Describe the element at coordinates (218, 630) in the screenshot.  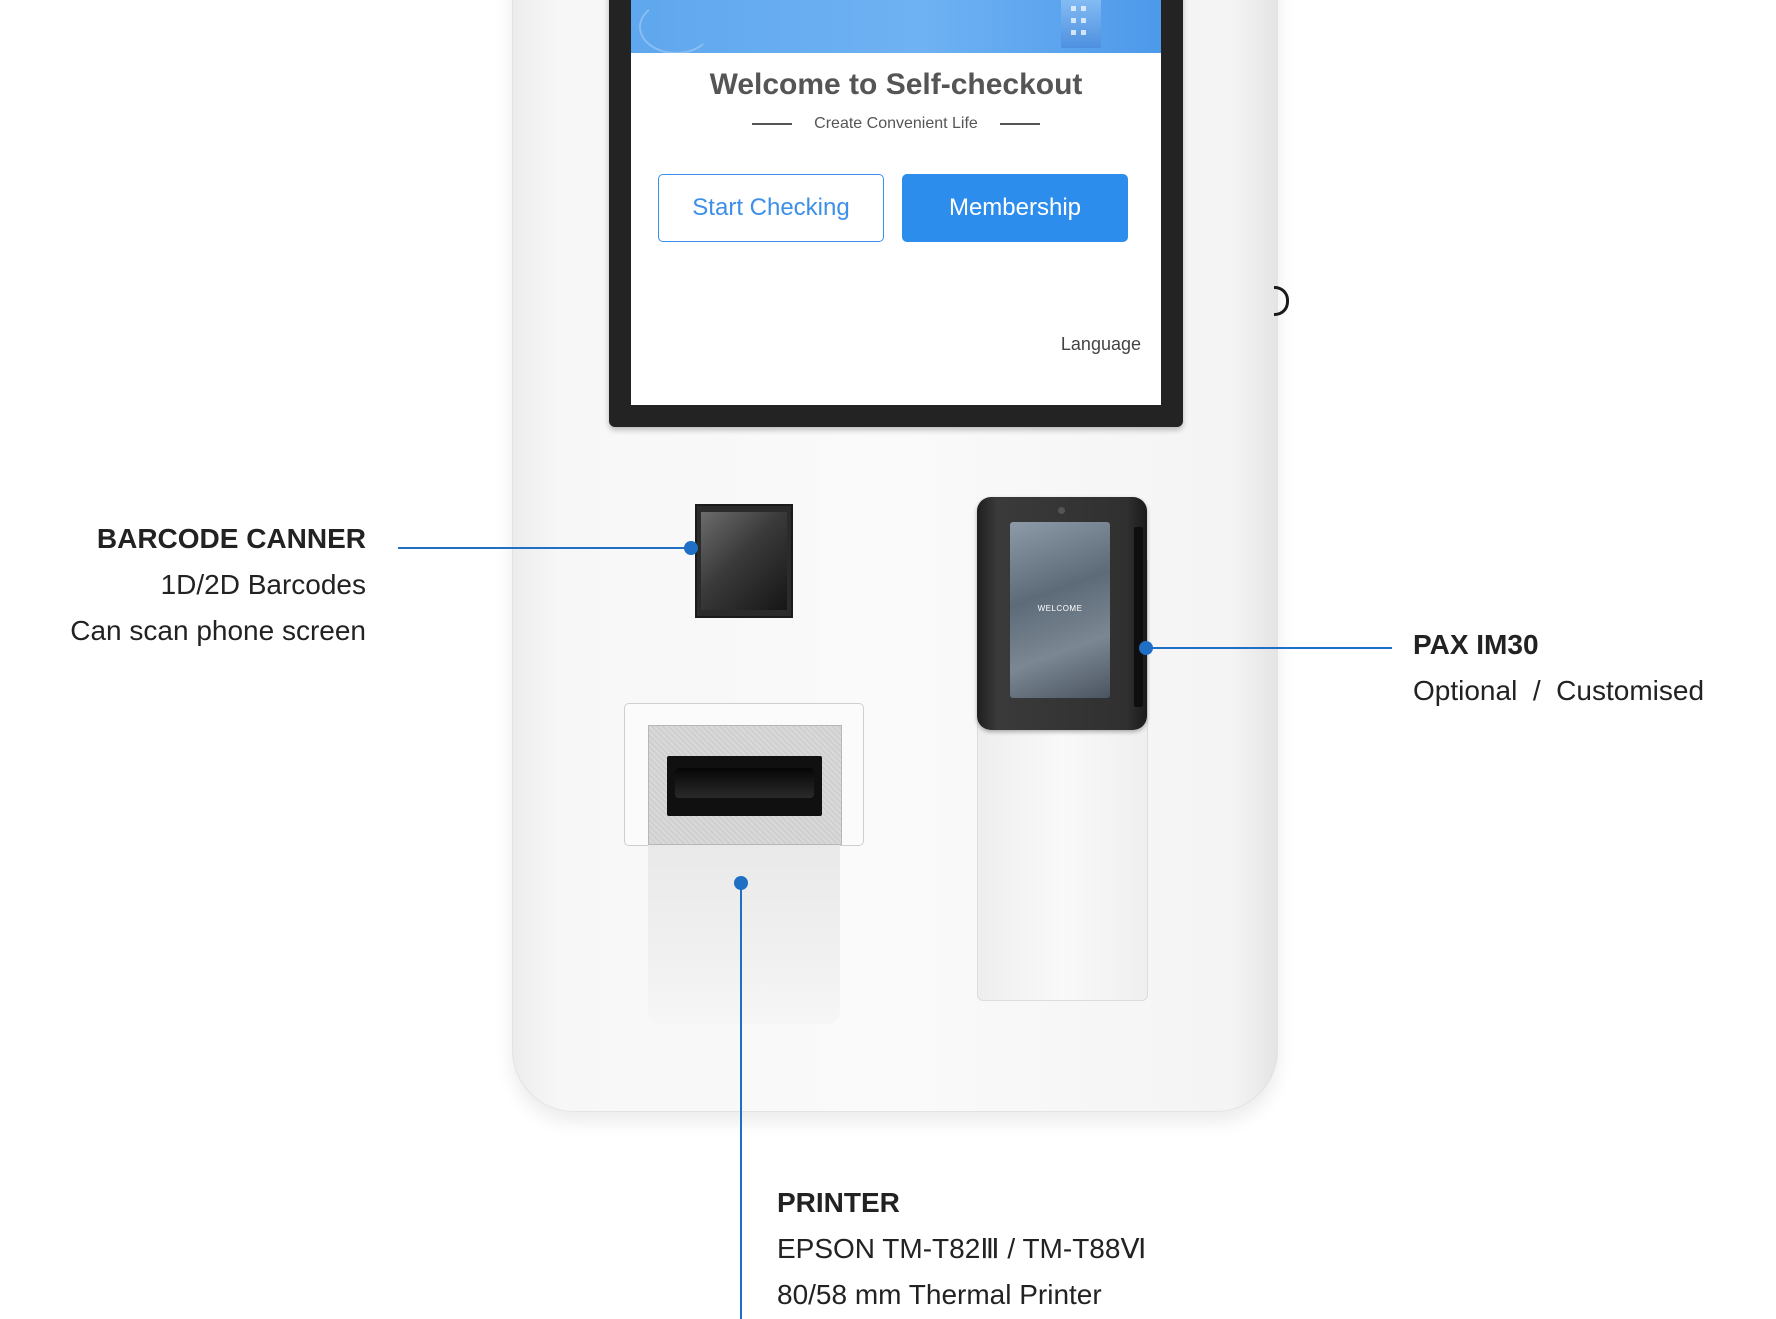
I see `scanner-callout-line2: Can scan phone screen` at that location.